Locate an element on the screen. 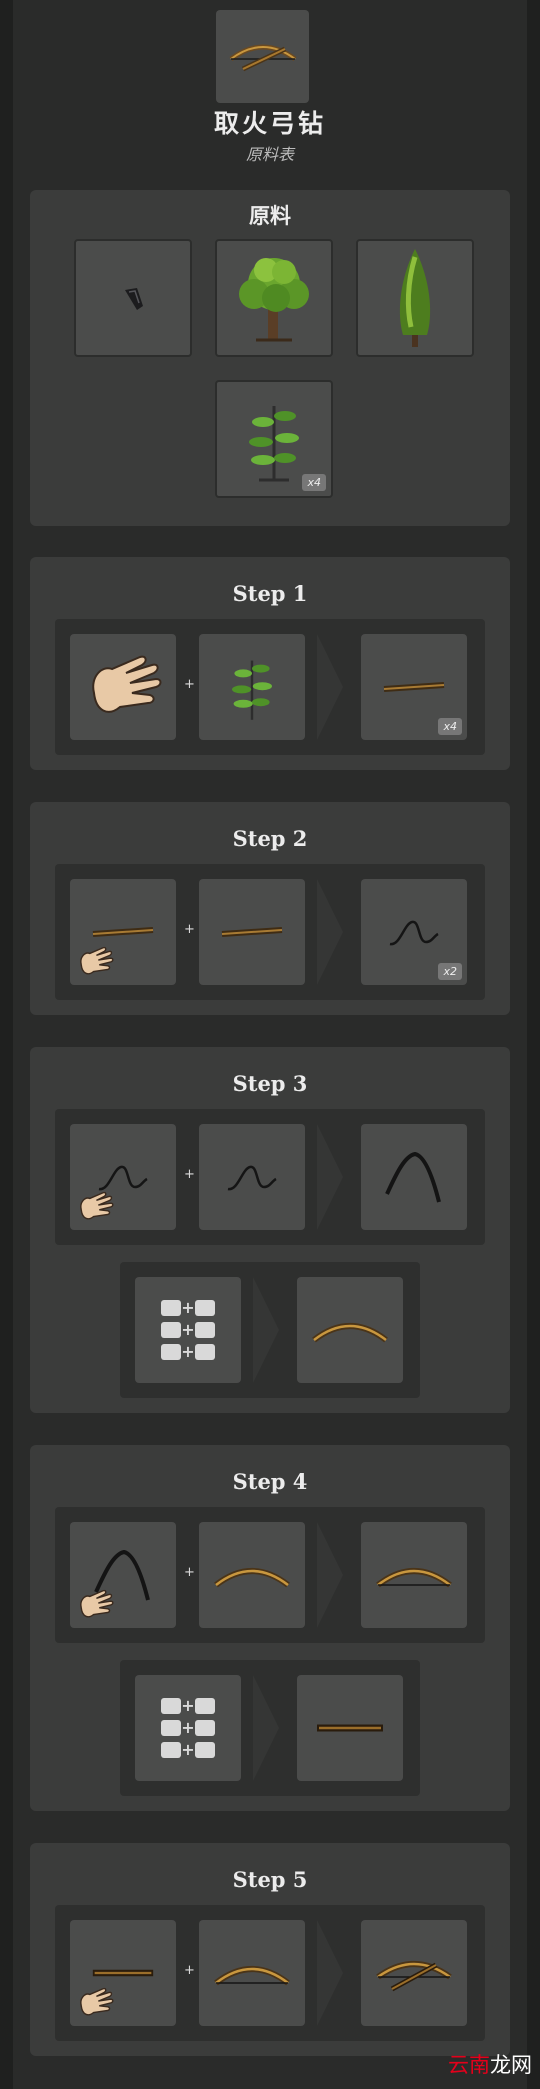 The width and height of the screenshot is (540, 2089). page-header: 取火弓钻 原料表 is located at coordinates (270, 90).